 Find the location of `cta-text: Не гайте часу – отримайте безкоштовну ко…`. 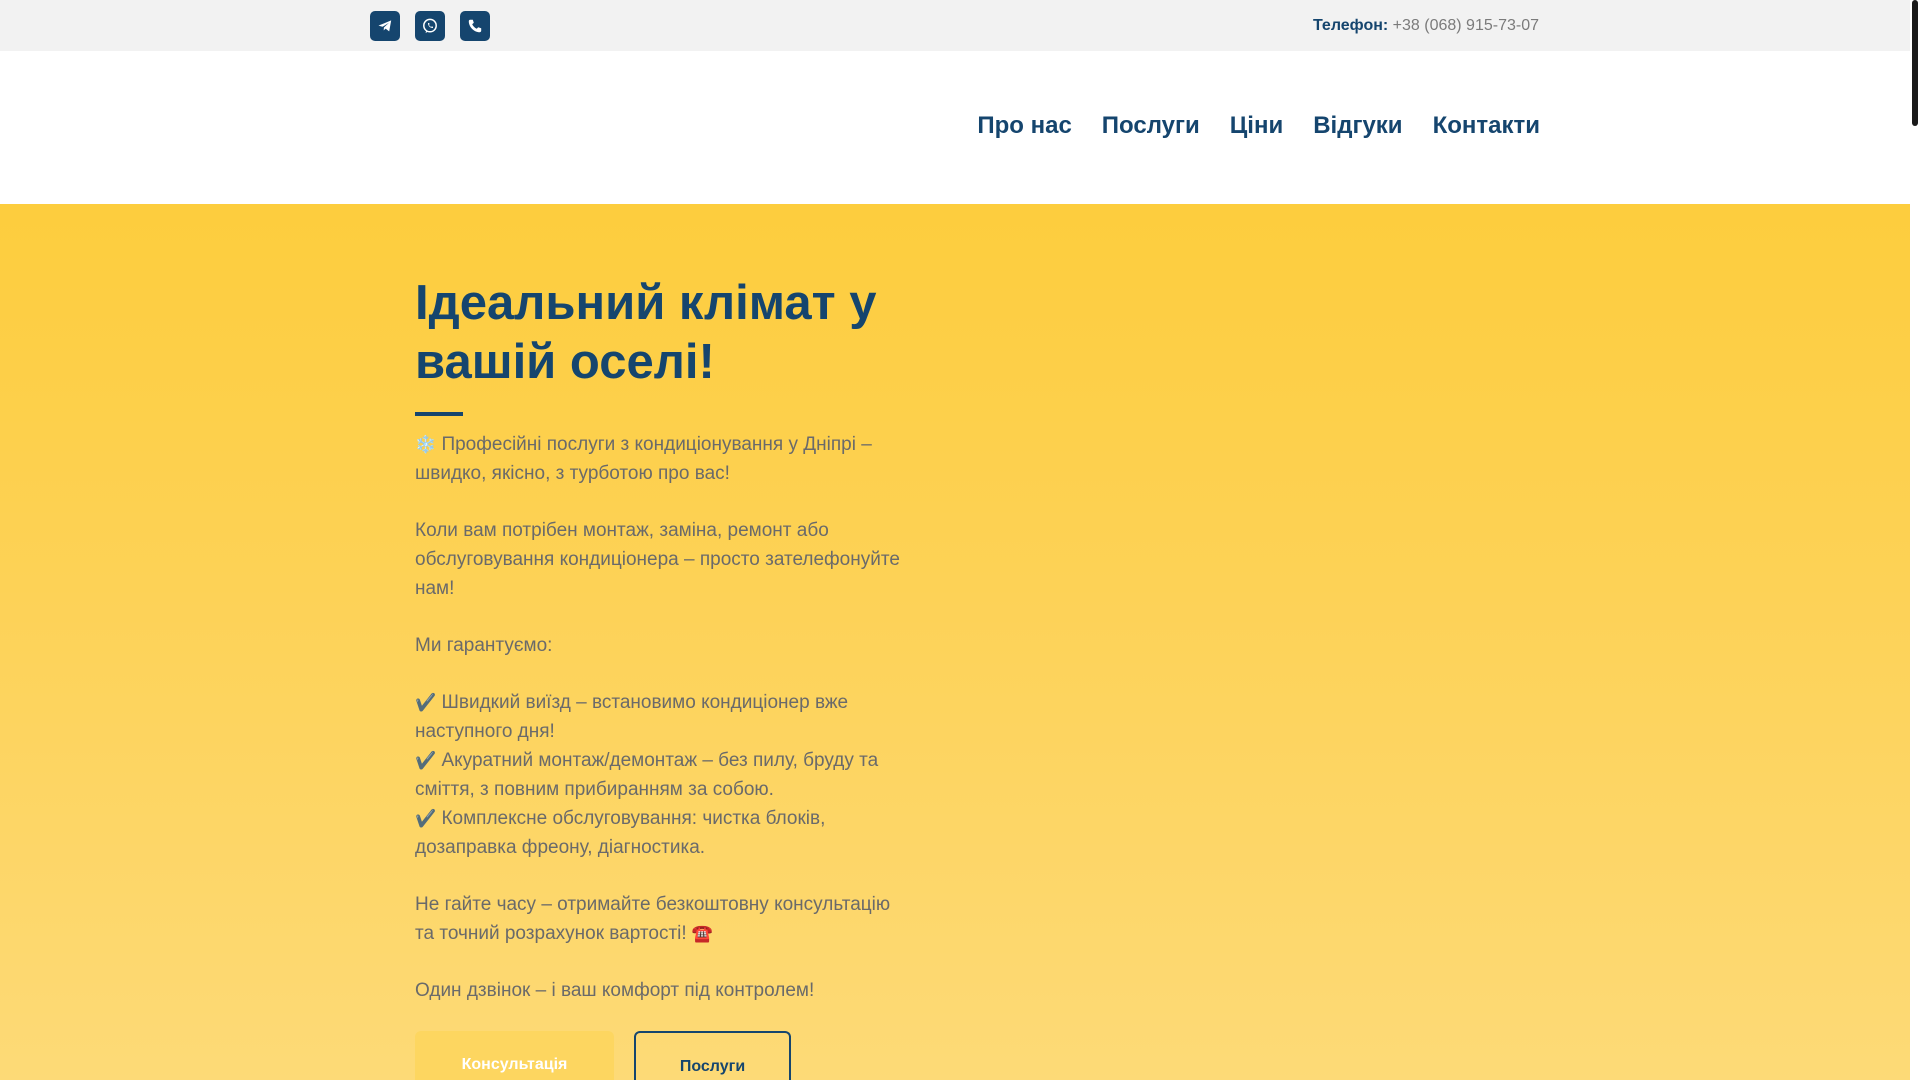

cta-text: Не гайте часу – отримайте безкоштовну ко… is located at coordinates (660, 919).